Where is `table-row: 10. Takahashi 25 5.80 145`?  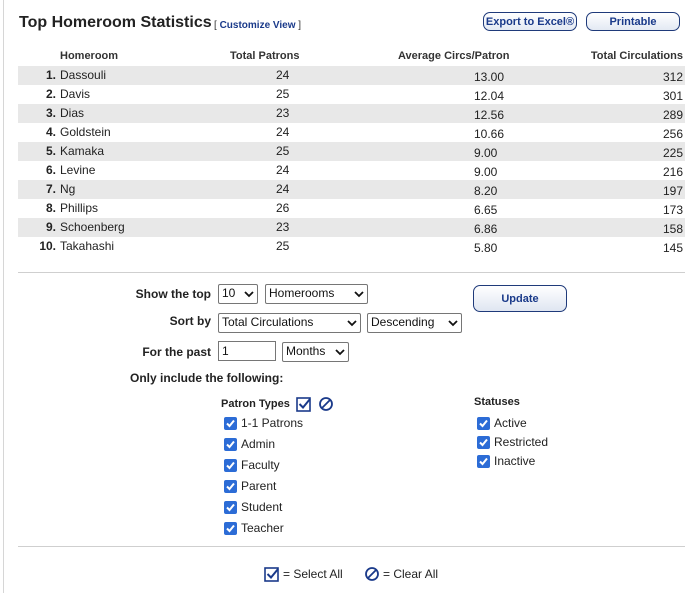 table-row: 10. Takahashi 25 5.80 145 is located at coordinates (351, 246).